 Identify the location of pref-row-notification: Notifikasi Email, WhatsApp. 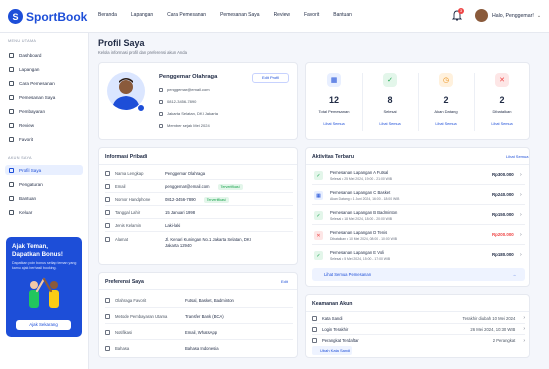
(199, 332).